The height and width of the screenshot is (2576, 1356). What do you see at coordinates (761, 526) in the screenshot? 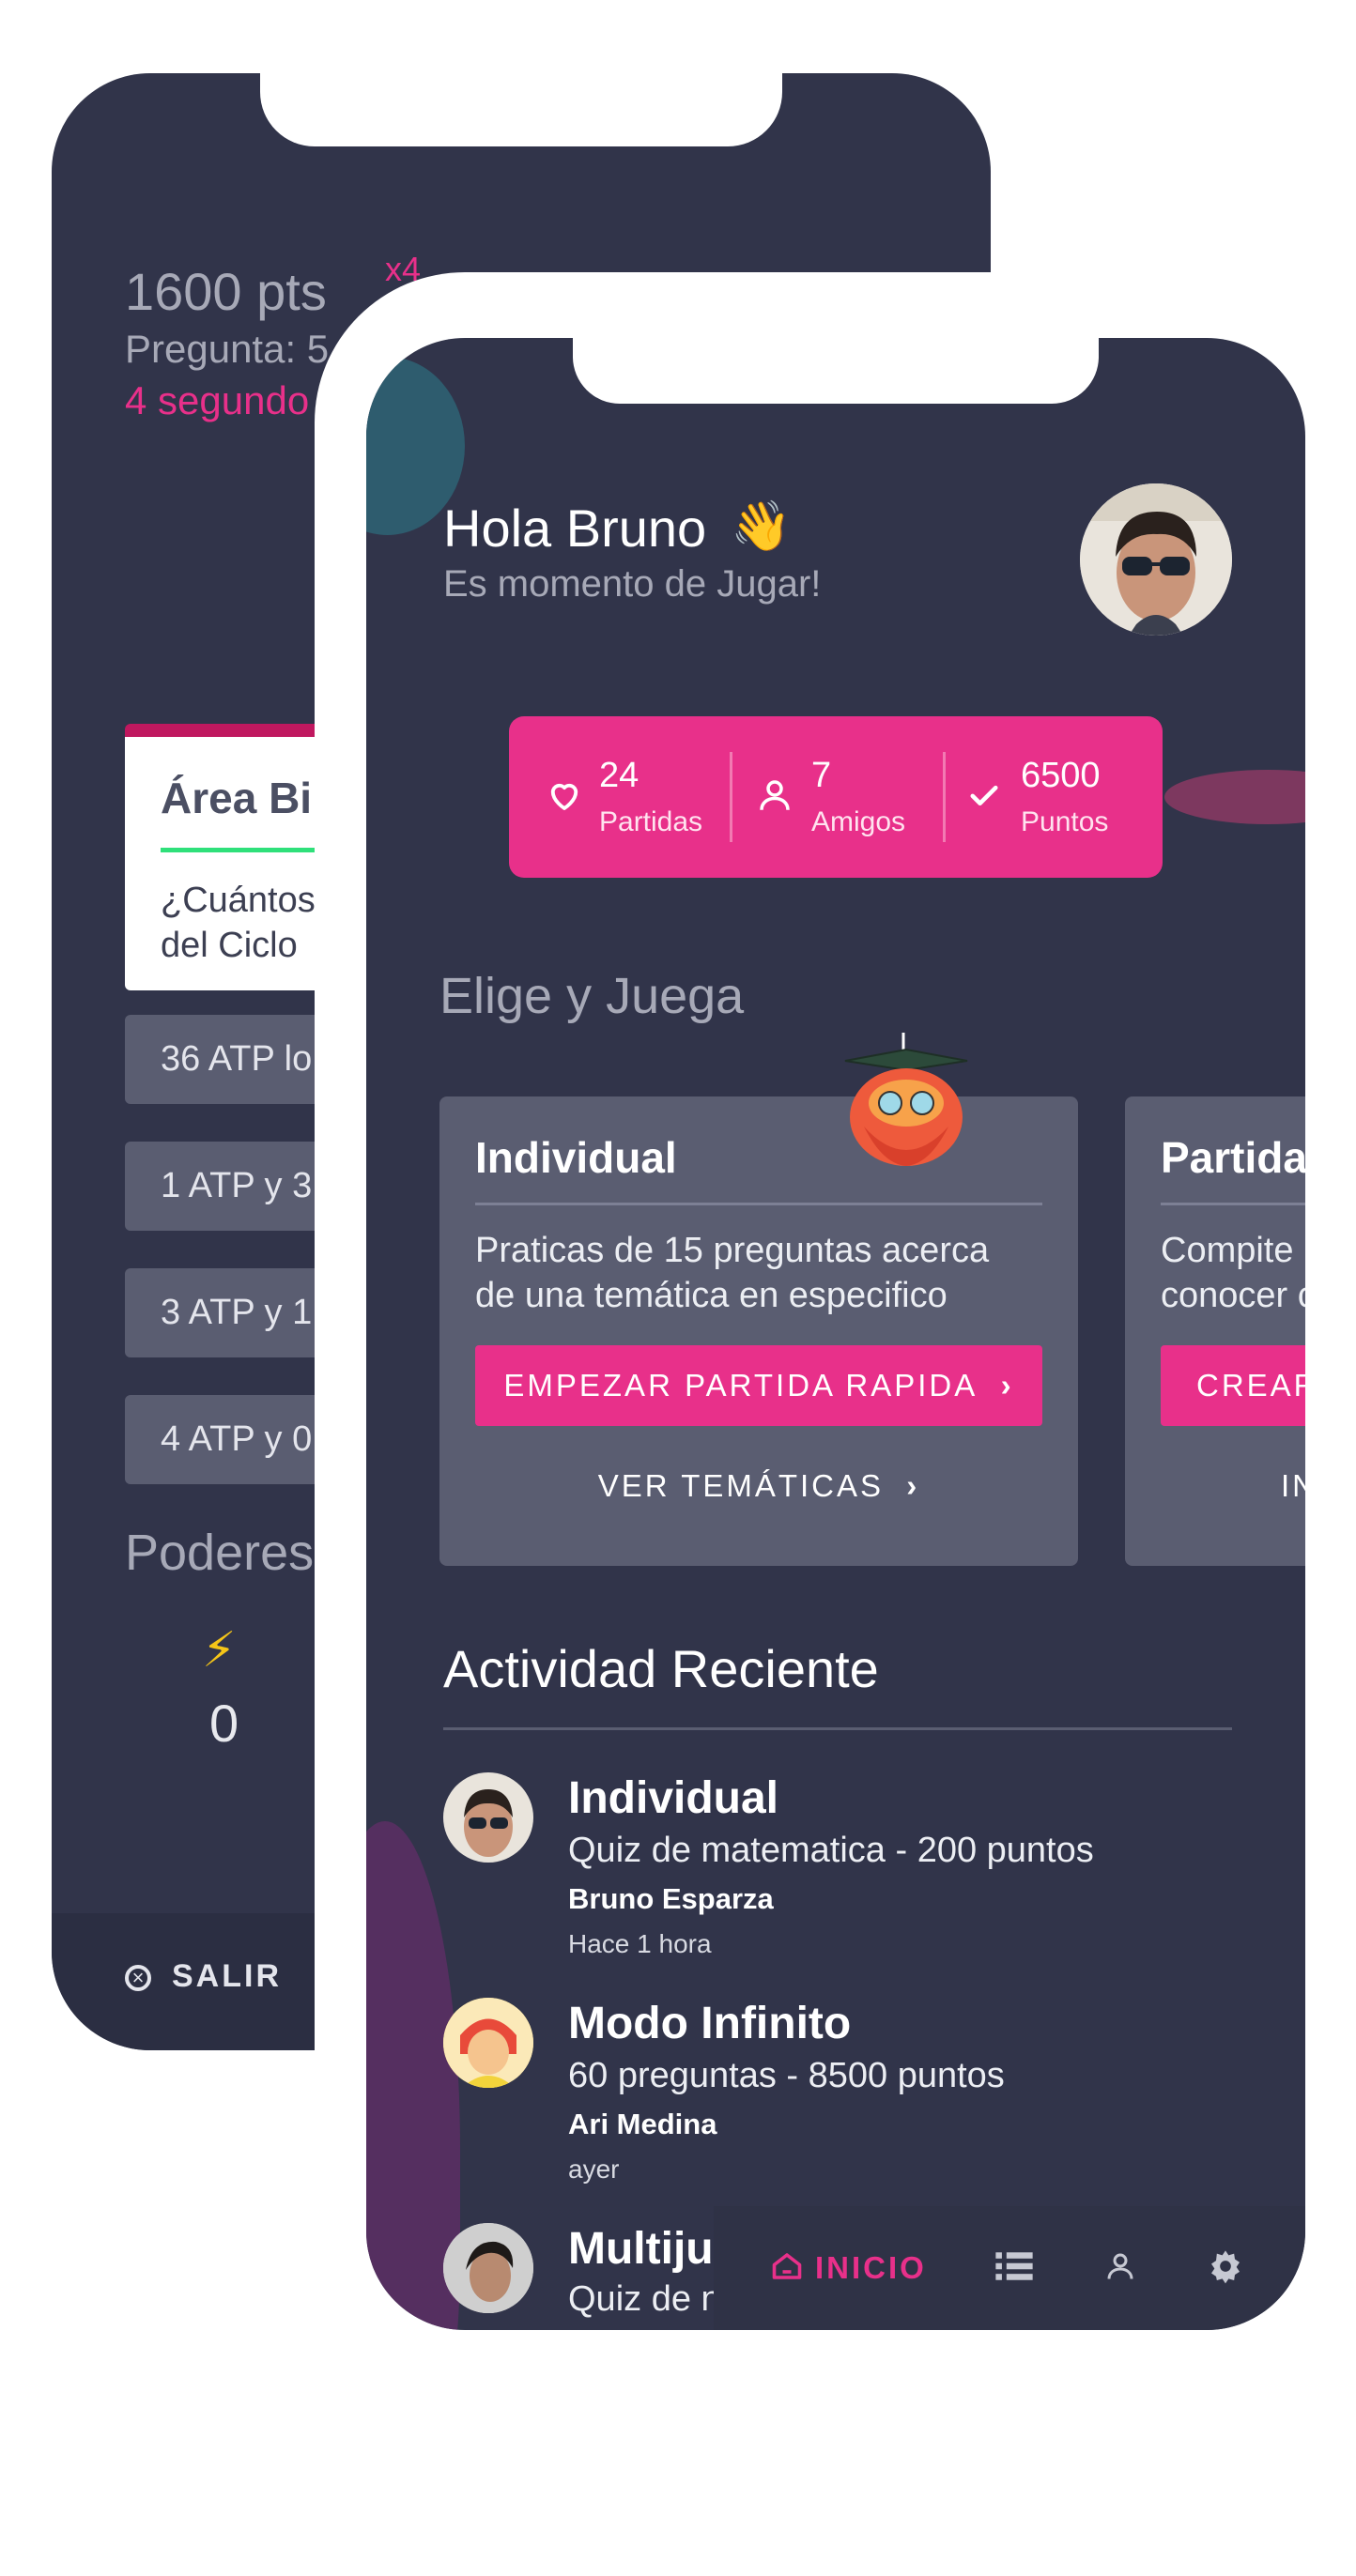
I see `wave-emoji-icon: 👋` at bounding box center [761, 526].